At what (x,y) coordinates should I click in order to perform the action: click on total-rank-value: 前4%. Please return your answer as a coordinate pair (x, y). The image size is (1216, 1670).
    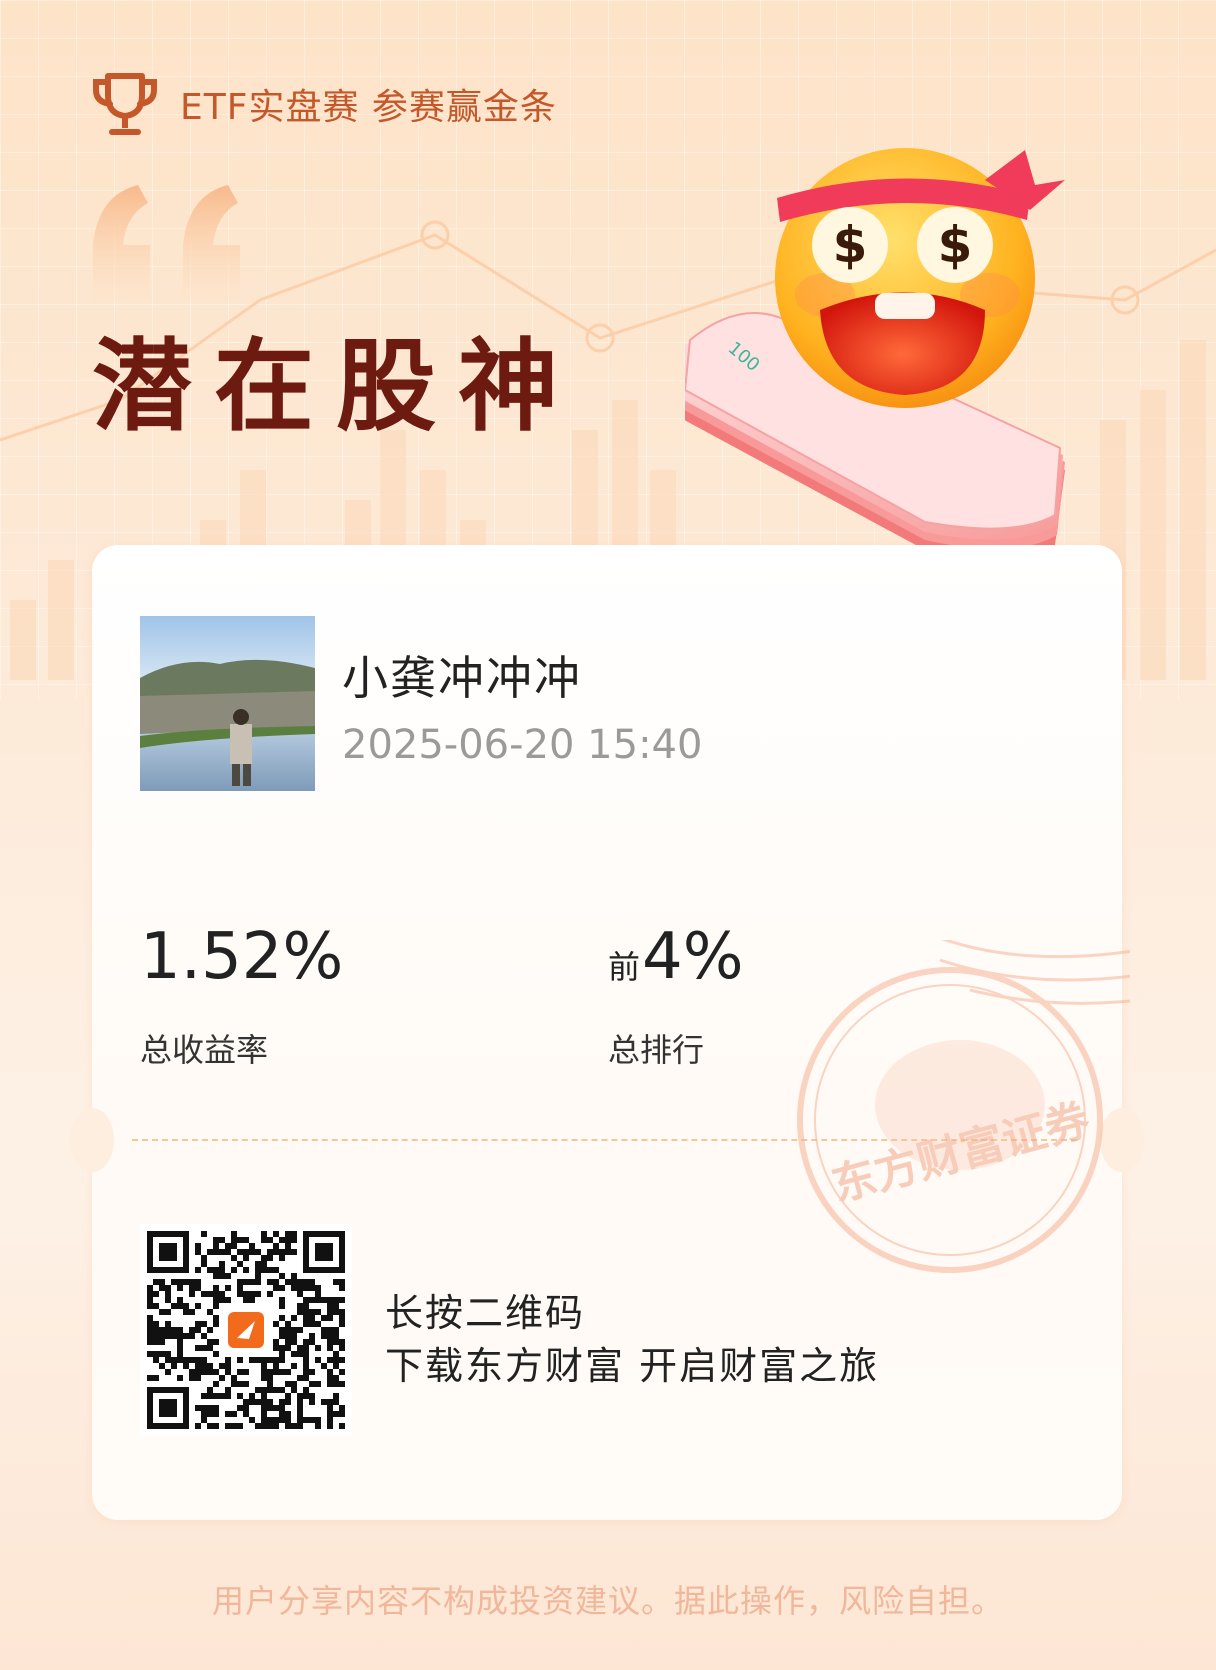
    Looking at the image, I should click on (676, 957).